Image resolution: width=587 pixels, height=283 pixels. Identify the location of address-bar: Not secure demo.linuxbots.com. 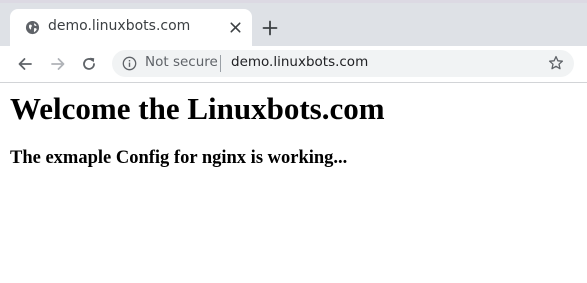
(343, 63).